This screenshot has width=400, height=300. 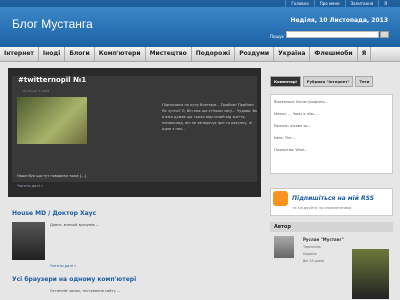 What do you see at coordinates (214, 54) in the screenshot?
I see `nav-travel: Подорожі` at bounding box center [214, 54].